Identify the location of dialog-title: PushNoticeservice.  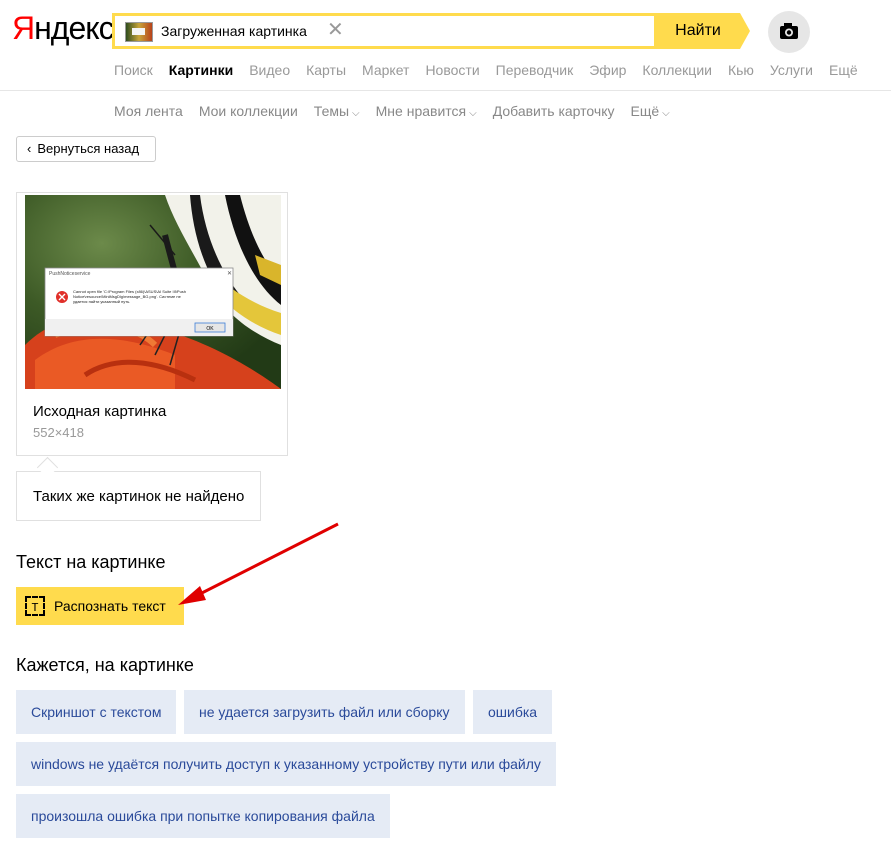
(70, 274).